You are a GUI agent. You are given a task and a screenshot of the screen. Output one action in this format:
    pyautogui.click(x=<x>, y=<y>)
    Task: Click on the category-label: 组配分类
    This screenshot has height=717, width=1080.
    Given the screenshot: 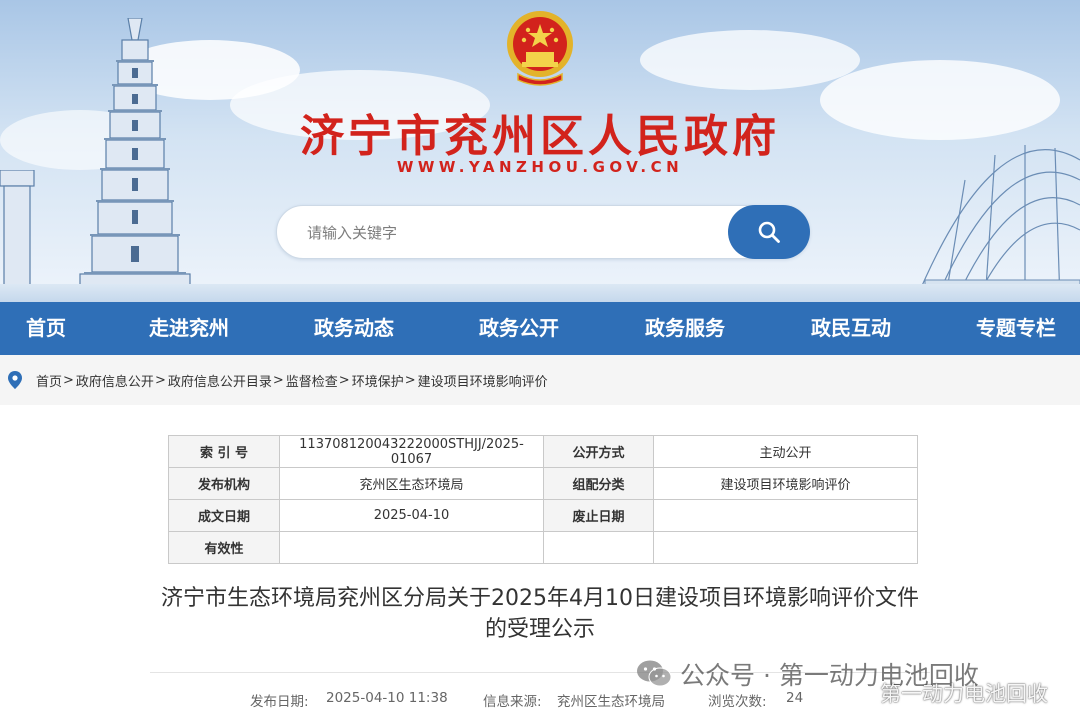 What is the action you would take?
    pyautogui.click(x=598, y=483)
    